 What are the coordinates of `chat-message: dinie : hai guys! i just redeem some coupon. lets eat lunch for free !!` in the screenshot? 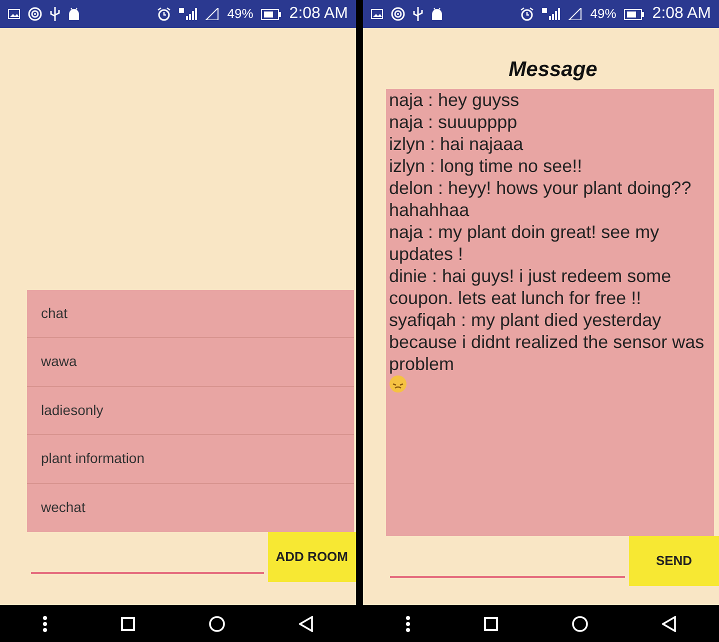 It's located at (530, 286).